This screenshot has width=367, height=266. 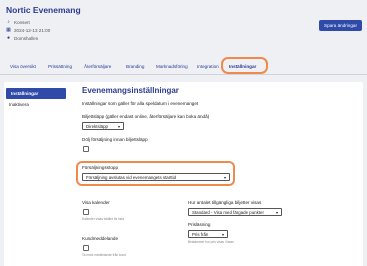 I want to click on price-display-value: Pris från, so click(x=200, y=234).